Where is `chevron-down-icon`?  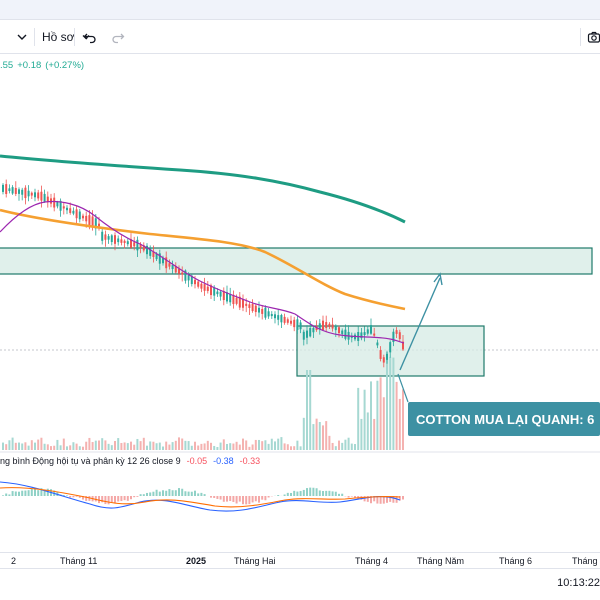
chevron-down-icon is located at coordinates (22, 37).